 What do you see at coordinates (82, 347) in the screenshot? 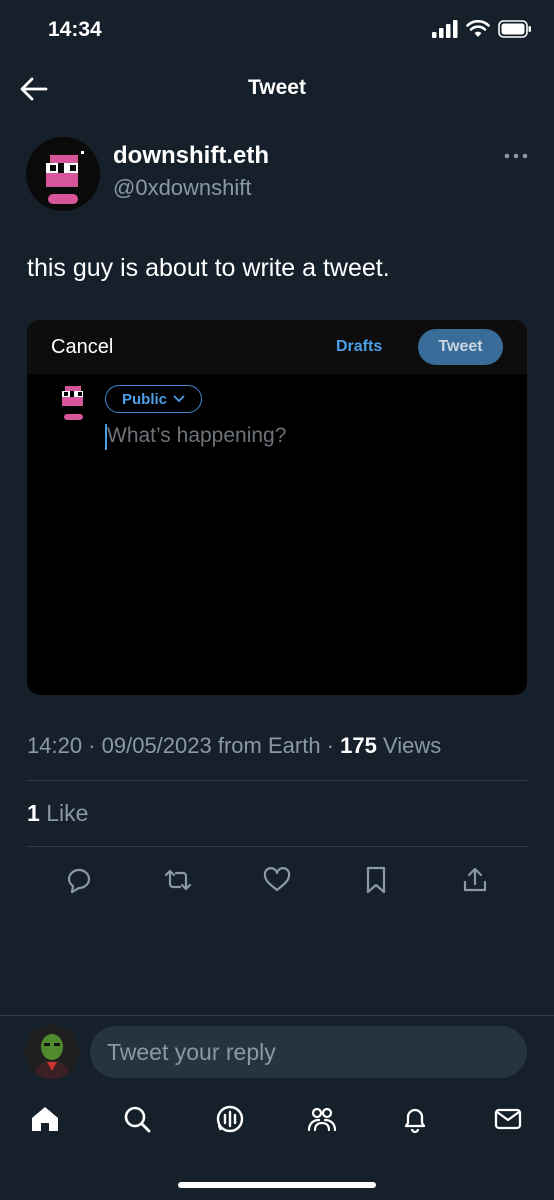
I see `compose-cancel-label: Cancel` at bounding box center [82, 347].